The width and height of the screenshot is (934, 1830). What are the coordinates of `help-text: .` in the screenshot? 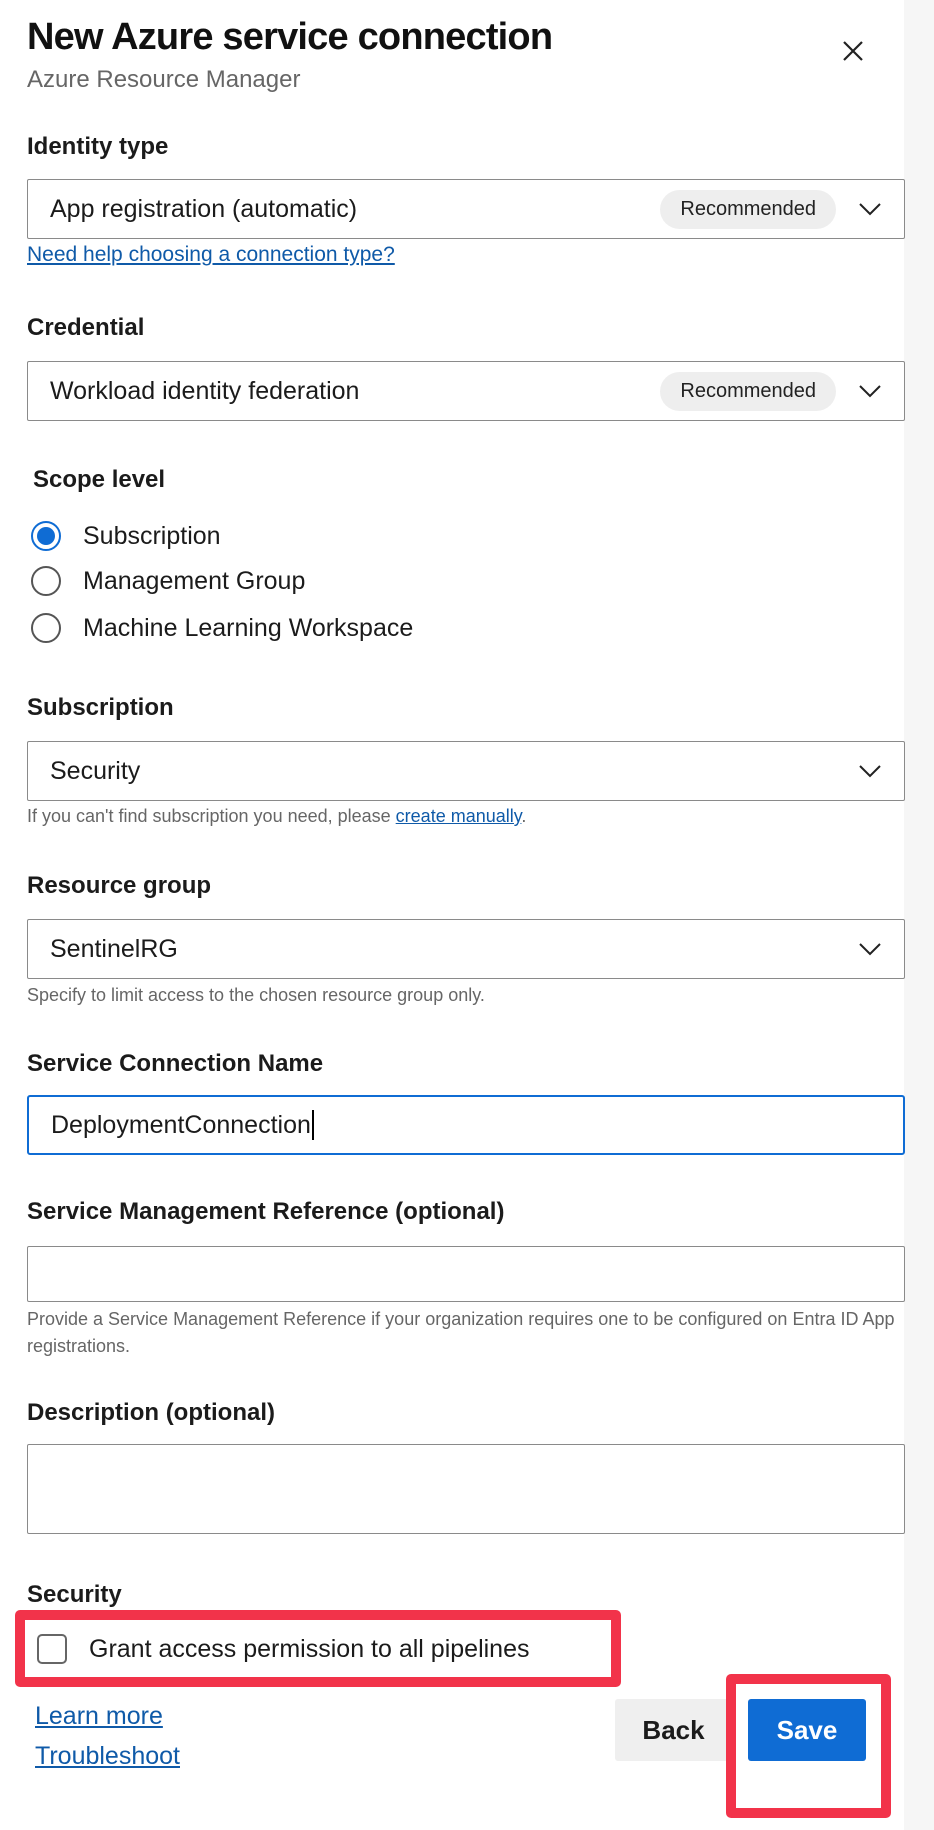 It's located at (524, 816).